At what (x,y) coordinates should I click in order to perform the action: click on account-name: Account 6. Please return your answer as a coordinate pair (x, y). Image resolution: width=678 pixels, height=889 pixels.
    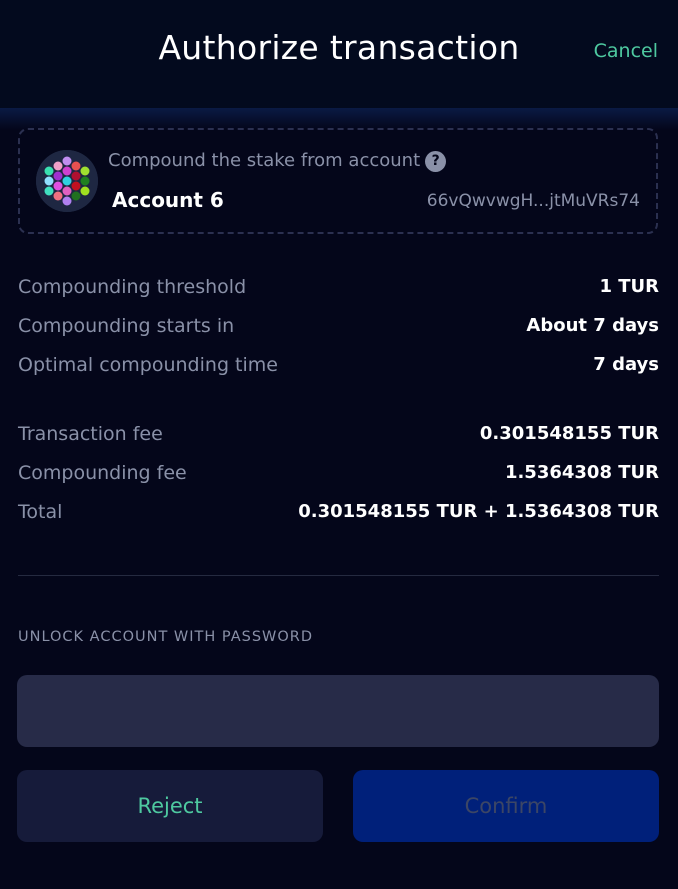
    Looking at the image, I should click on (168, 200).